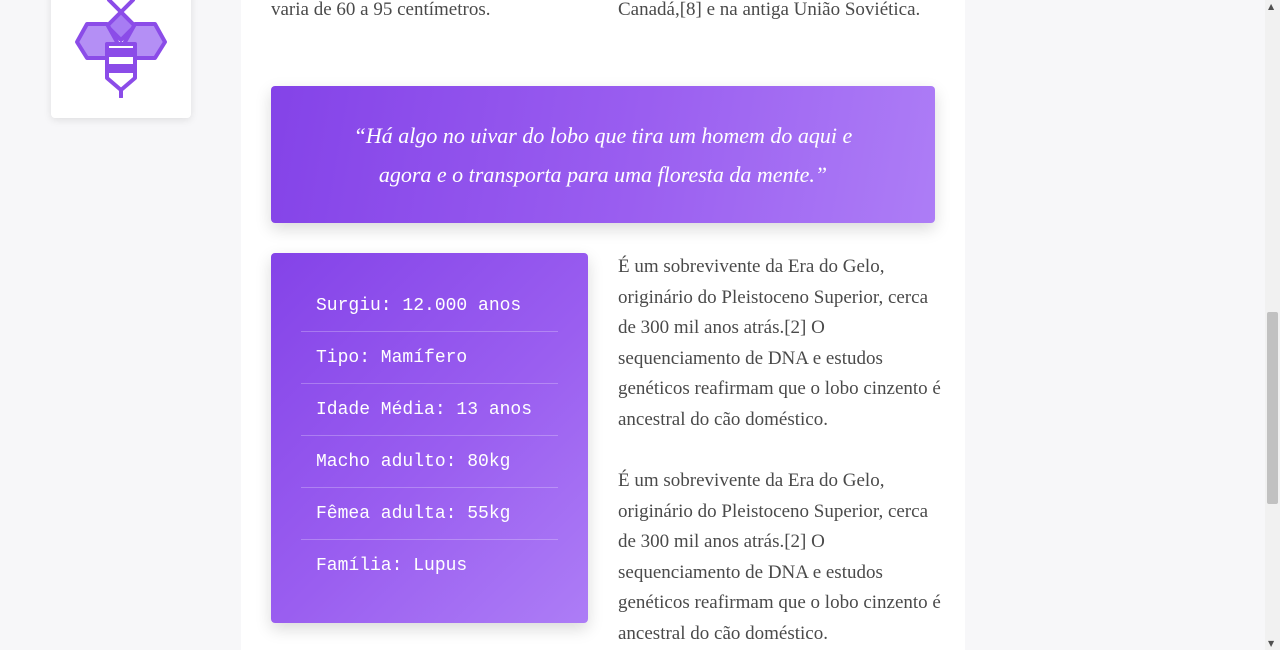 The height and width of the screenshot is (650, 1280). Describe the element at coordinates (121, 49) in the screenshot. I see `bee-icon` at that location.